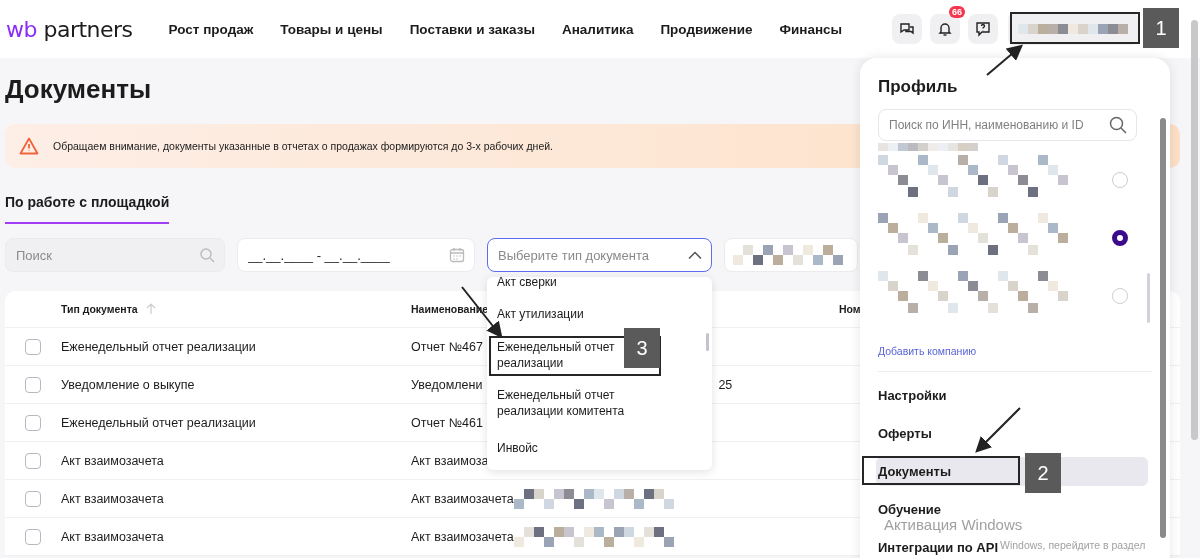  What do you see at coordinates (725, 384) in the screenshot?
I see `table-cell-text: 25` at bounding box center [725, 384].